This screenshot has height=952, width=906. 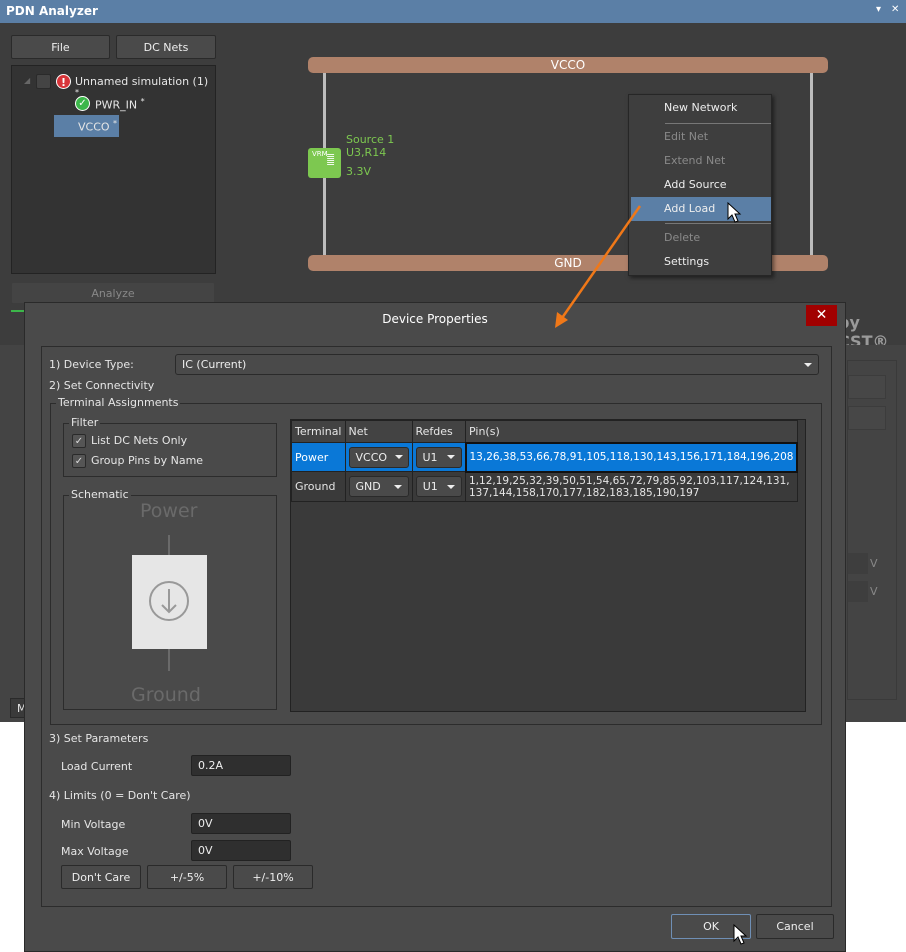 What do you see at coordinates (700, 161) in the screenshot?
I see `menu-extend-net: Extend Net` at bounding box center [700, 161].